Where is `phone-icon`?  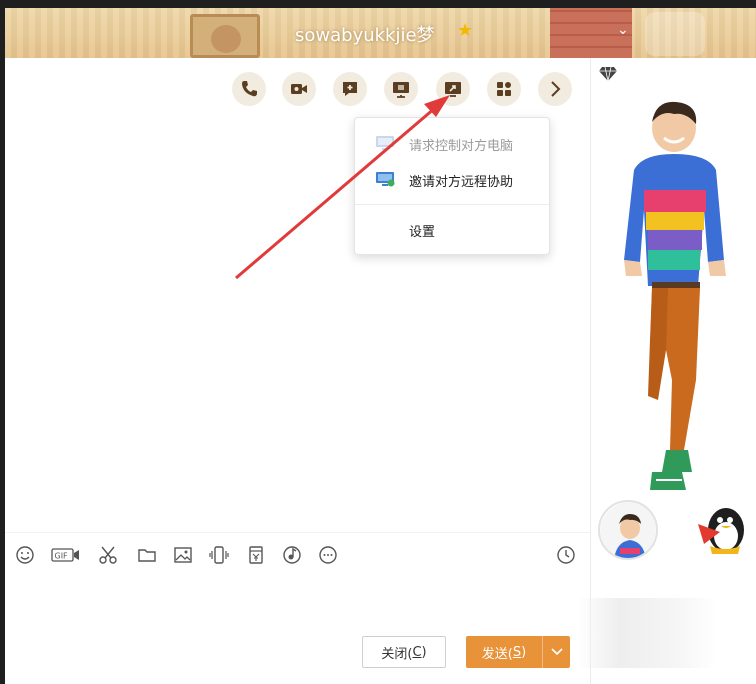 phone-icon is located at coordinates (249, 89).